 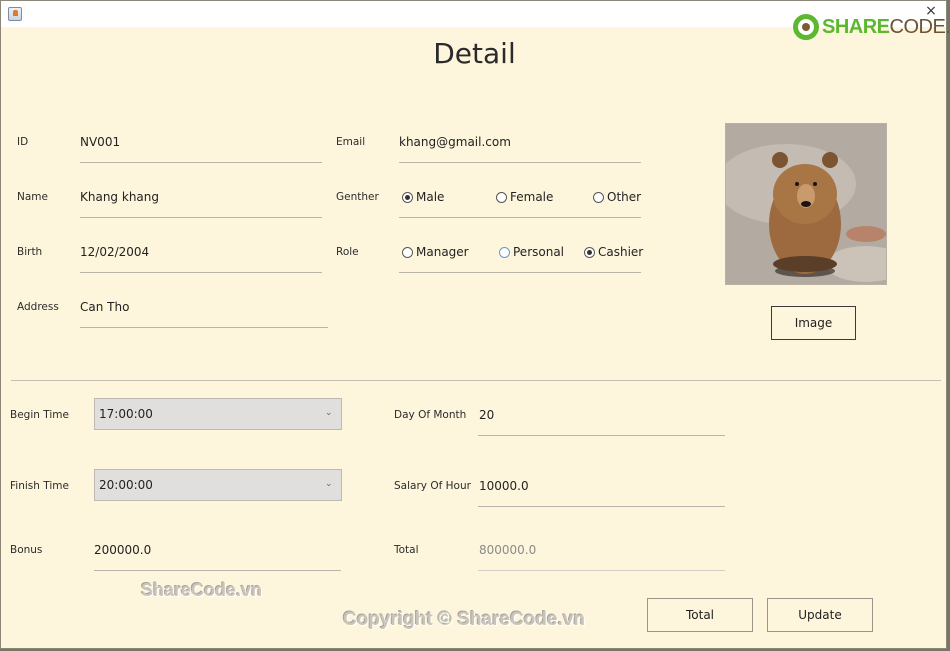 I want to click on role-radio-cashier: Cashier, so click(x=613, y=252).